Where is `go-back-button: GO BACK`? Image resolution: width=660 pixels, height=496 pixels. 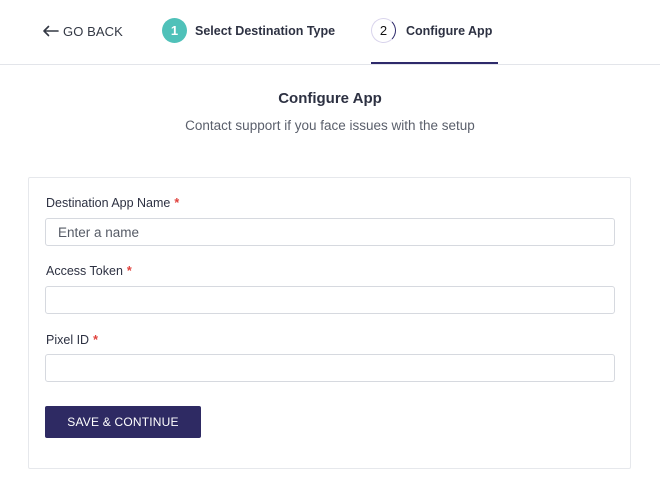 go-back-button: GO BACK is located at coordinates (82, 31).